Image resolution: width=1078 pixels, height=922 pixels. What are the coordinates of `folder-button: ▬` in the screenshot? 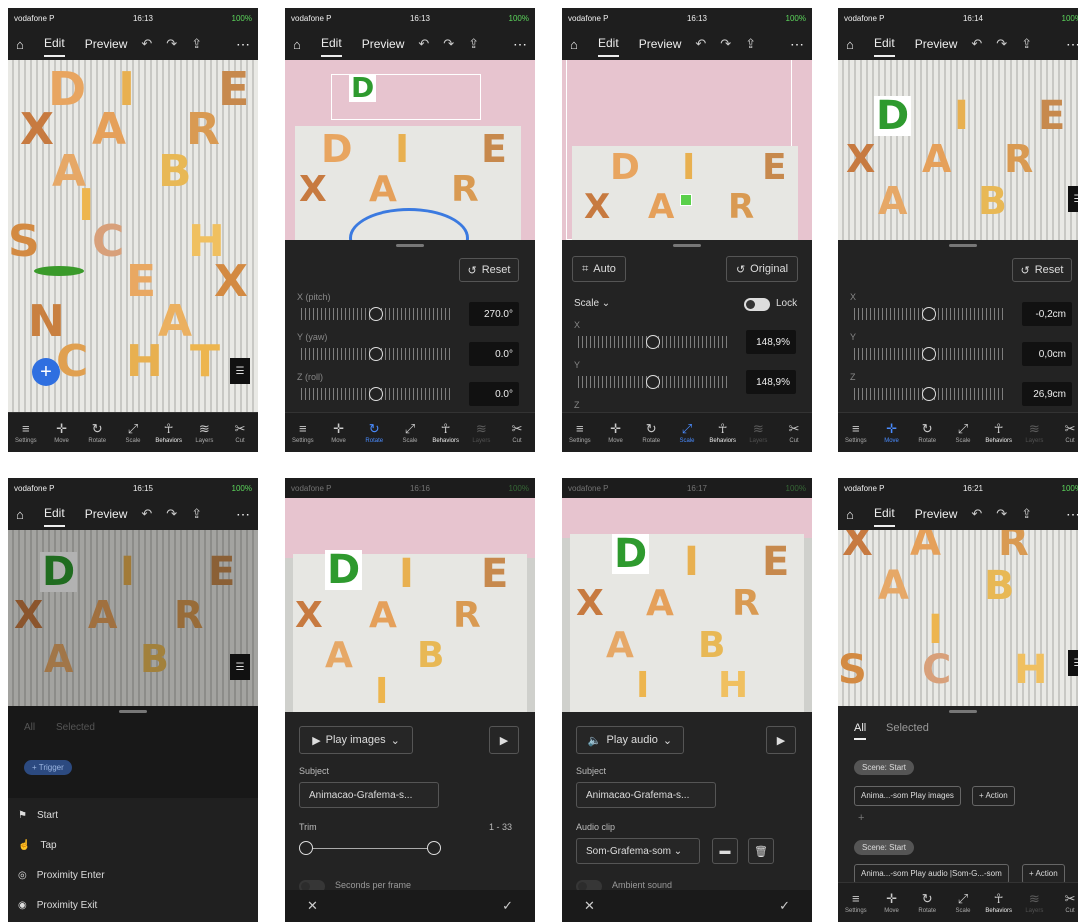 It's located at (725, 851).